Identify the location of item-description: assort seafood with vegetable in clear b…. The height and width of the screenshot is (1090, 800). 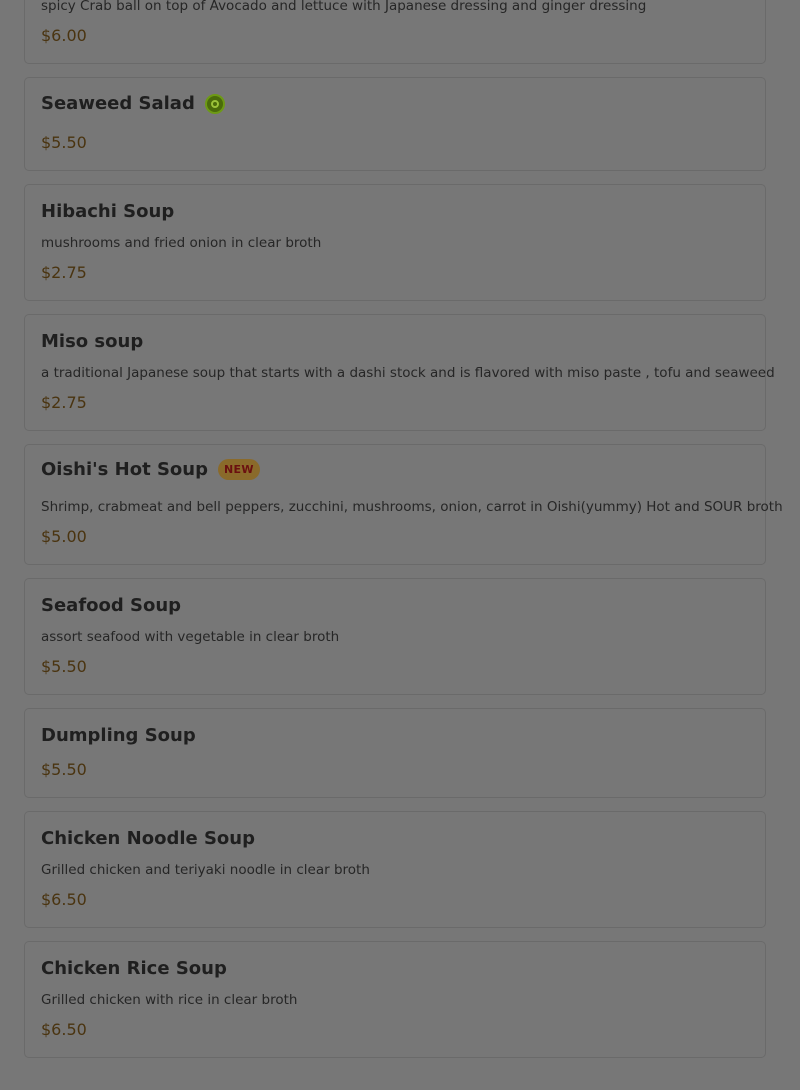
(190, 637).